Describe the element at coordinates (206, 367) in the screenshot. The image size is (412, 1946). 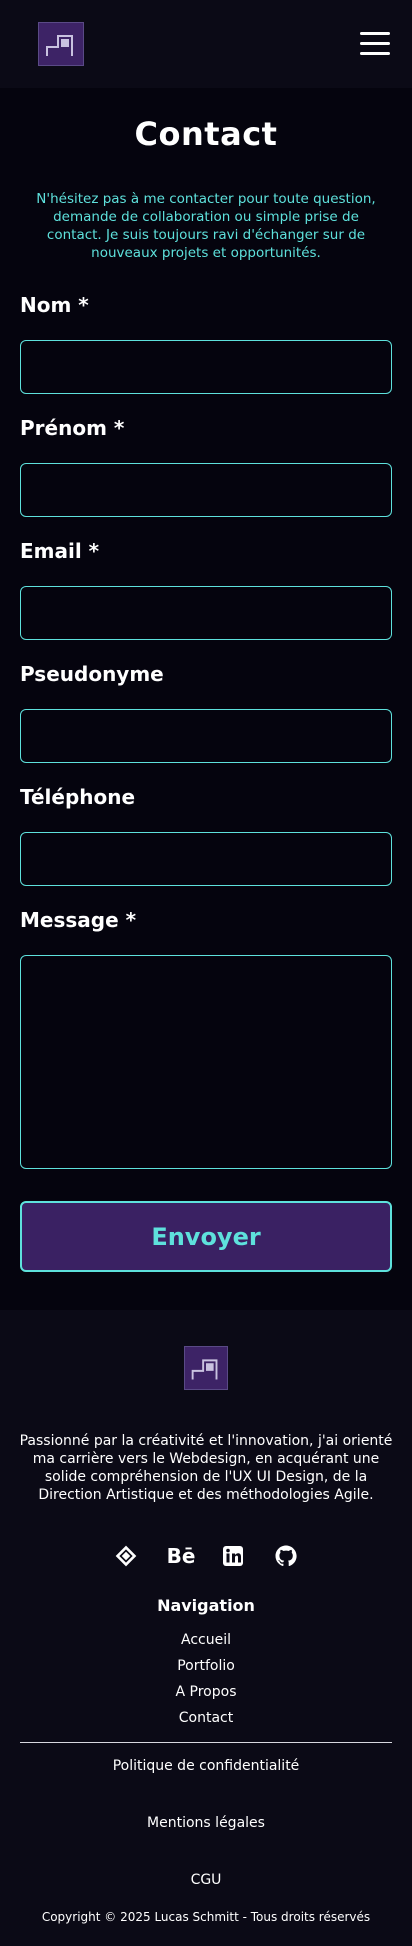
I see `nom-input` at that location.